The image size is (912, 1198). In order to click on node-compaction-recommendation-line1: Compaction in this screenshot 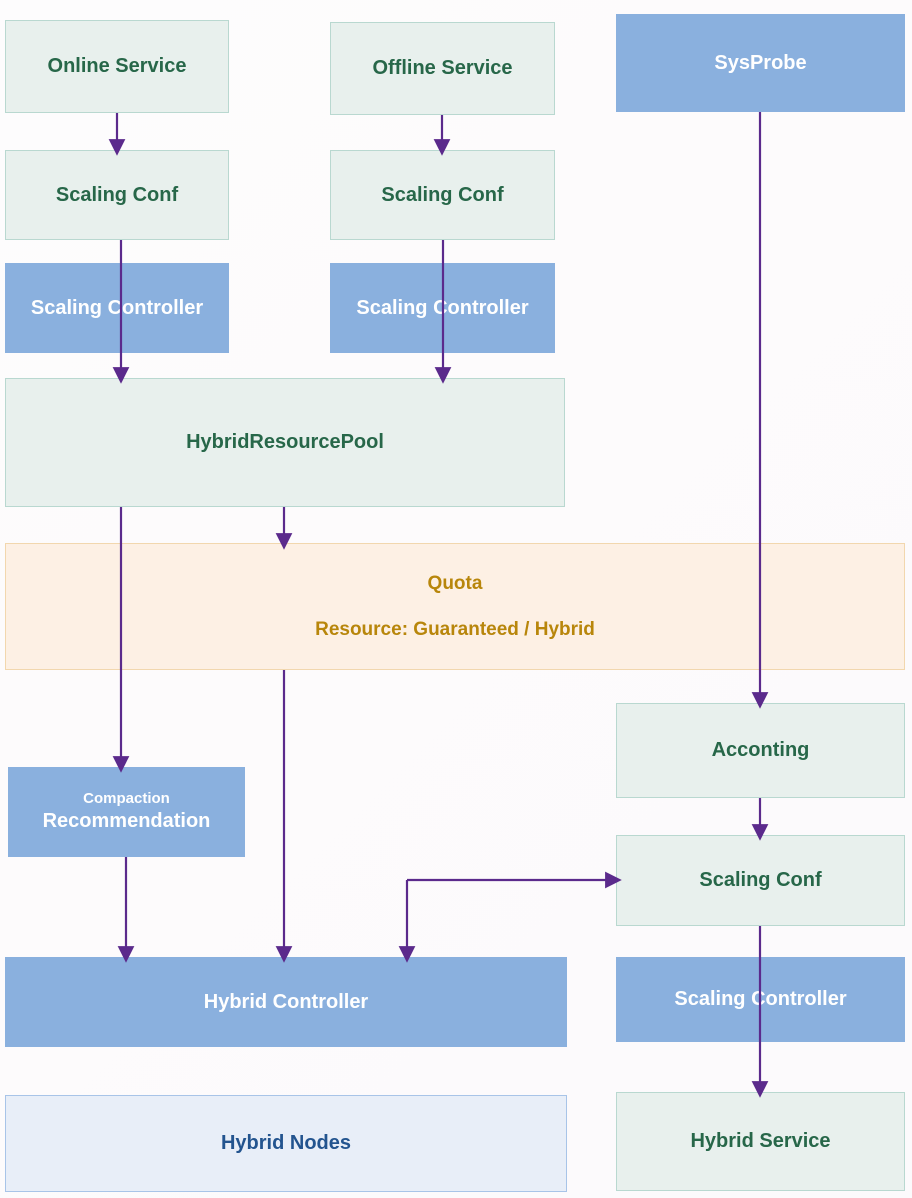, I will do `click(126, 798)`.